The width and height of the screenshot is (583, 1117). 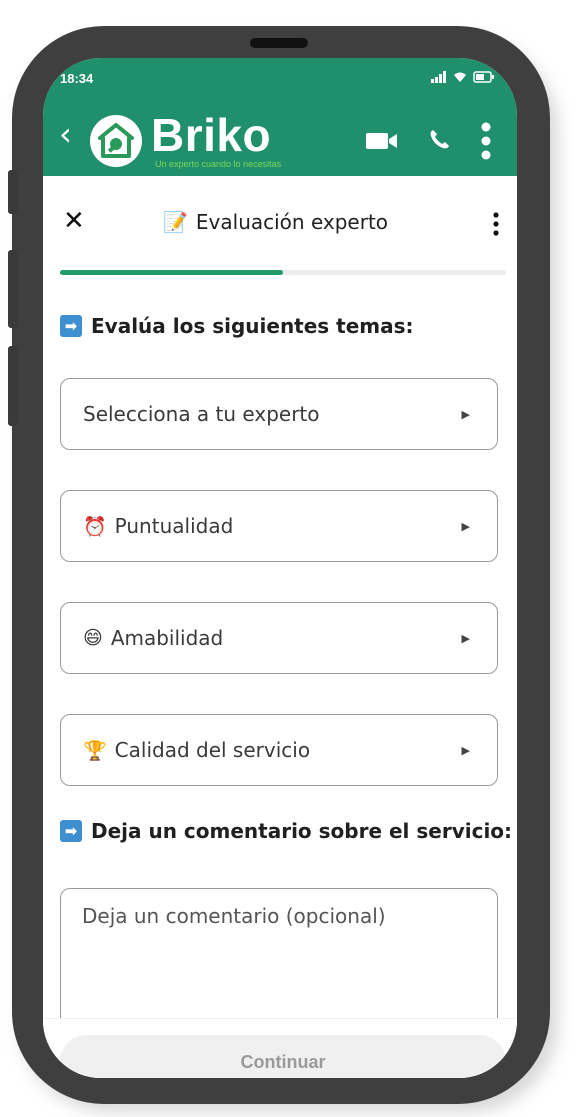 I want to click on phone-side-button, so click(x=13, y=192).